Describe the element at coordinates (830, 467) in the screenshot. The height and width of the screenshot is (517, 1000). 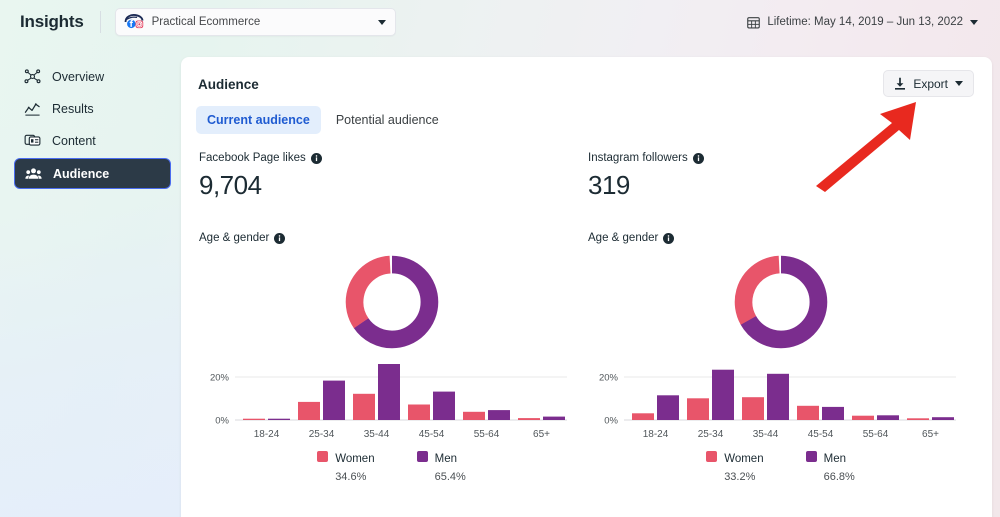
I see `legend-item-men: Men 66.8%` at that location.